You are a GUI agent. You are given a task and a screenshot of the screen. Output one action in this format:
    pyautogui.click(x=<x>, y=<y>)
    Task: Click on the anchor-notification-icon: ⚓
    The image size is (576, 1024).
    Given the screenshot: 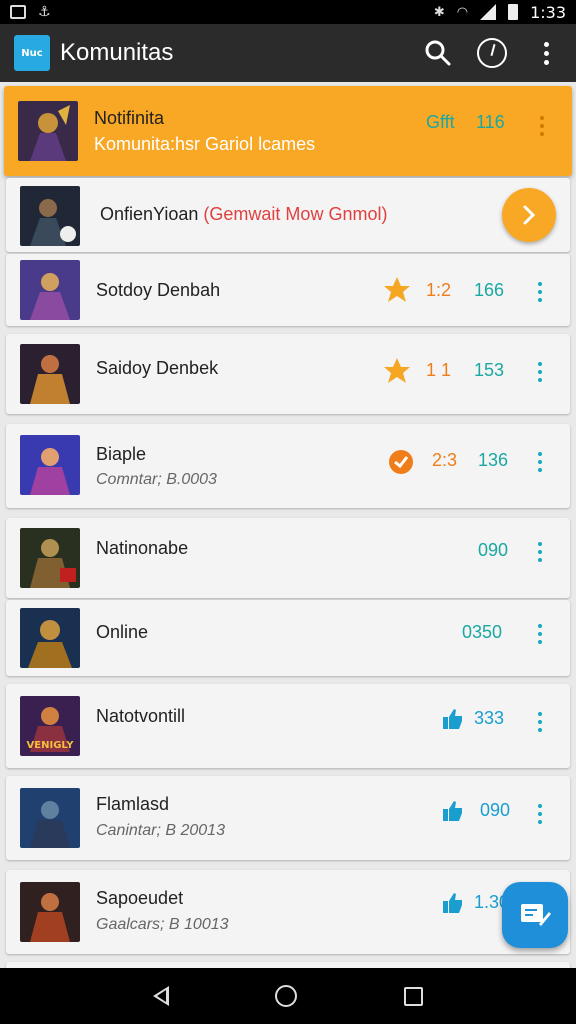 What is the action you would take?
    pyautogui.click(x=44, y=12)
    